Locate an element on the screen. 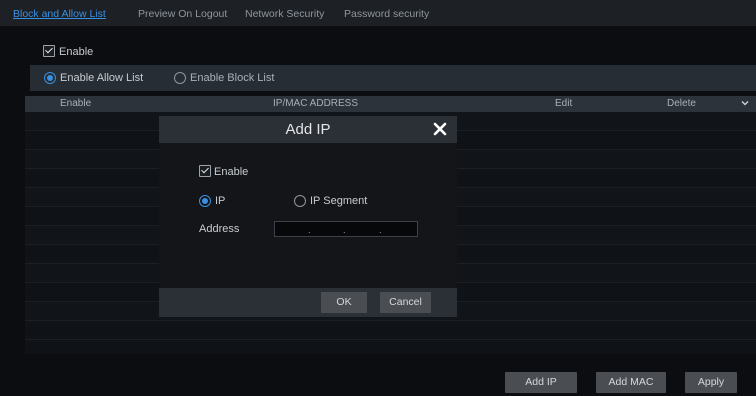 Image resolution: width=756 pixels, height=396 pixels. add-ip-button: Add IP is located at coordinates (541, 382).